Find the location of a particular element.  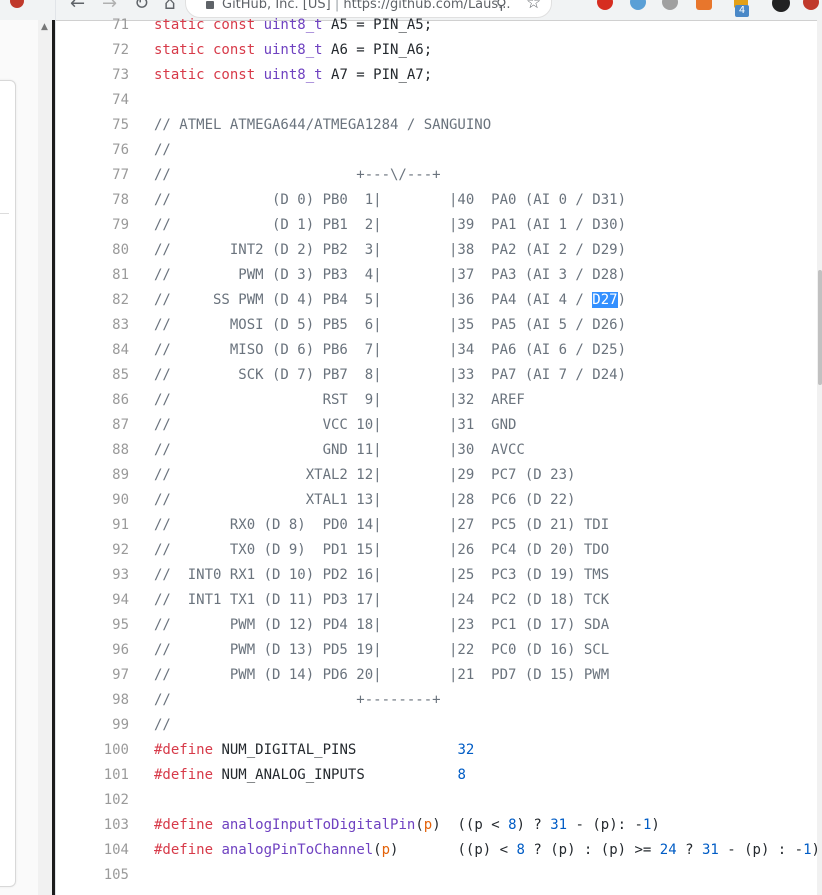

line-number: 83 is located at coordinates (92, 325).